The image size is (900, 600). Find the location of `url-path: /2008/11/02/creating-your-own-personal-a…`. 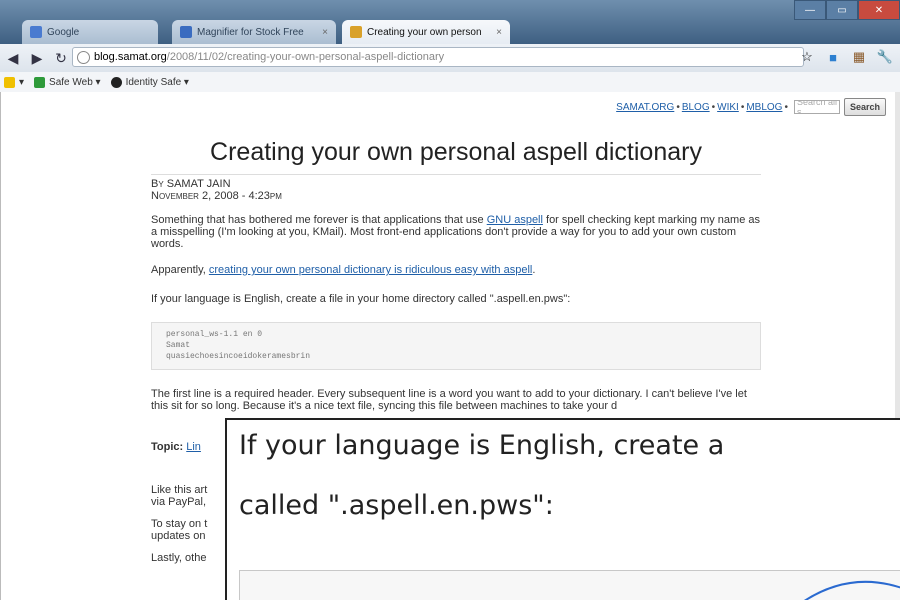

url-path: /2008/11/02/creating-your-own-personal-a… is located at coordinates (305, 57).